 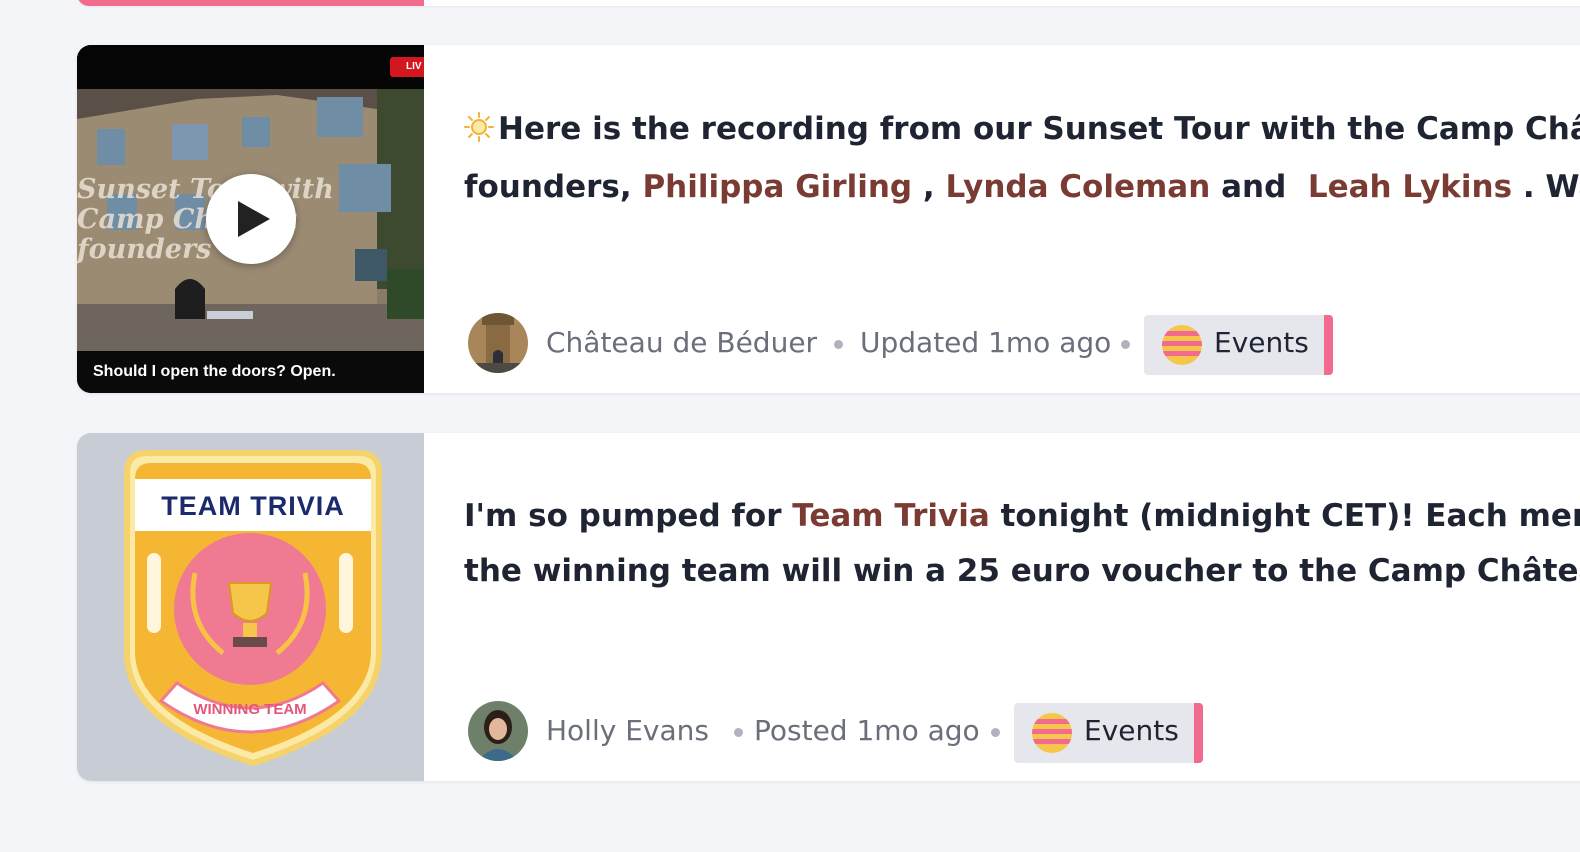 What do you see at coordinates (253, 608) in the screenshot?
I see `team-trivia-badge-image` at bounding box center [253, 608].